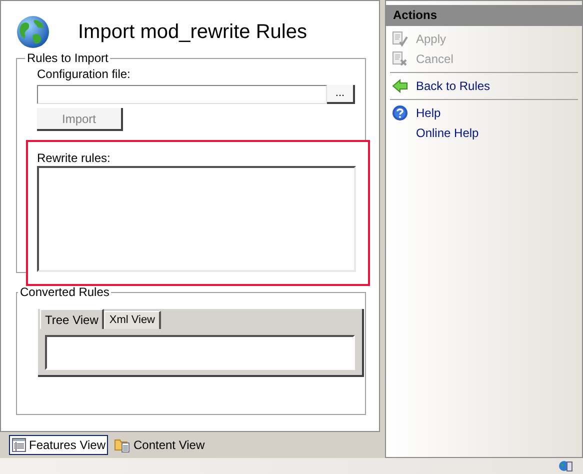 The width and height of the screenshot is (583, 474). What do you see at coordinates (196, 219) in the screenshot?
I see `rewrite-rules-field` at bounding box center [196, 219].